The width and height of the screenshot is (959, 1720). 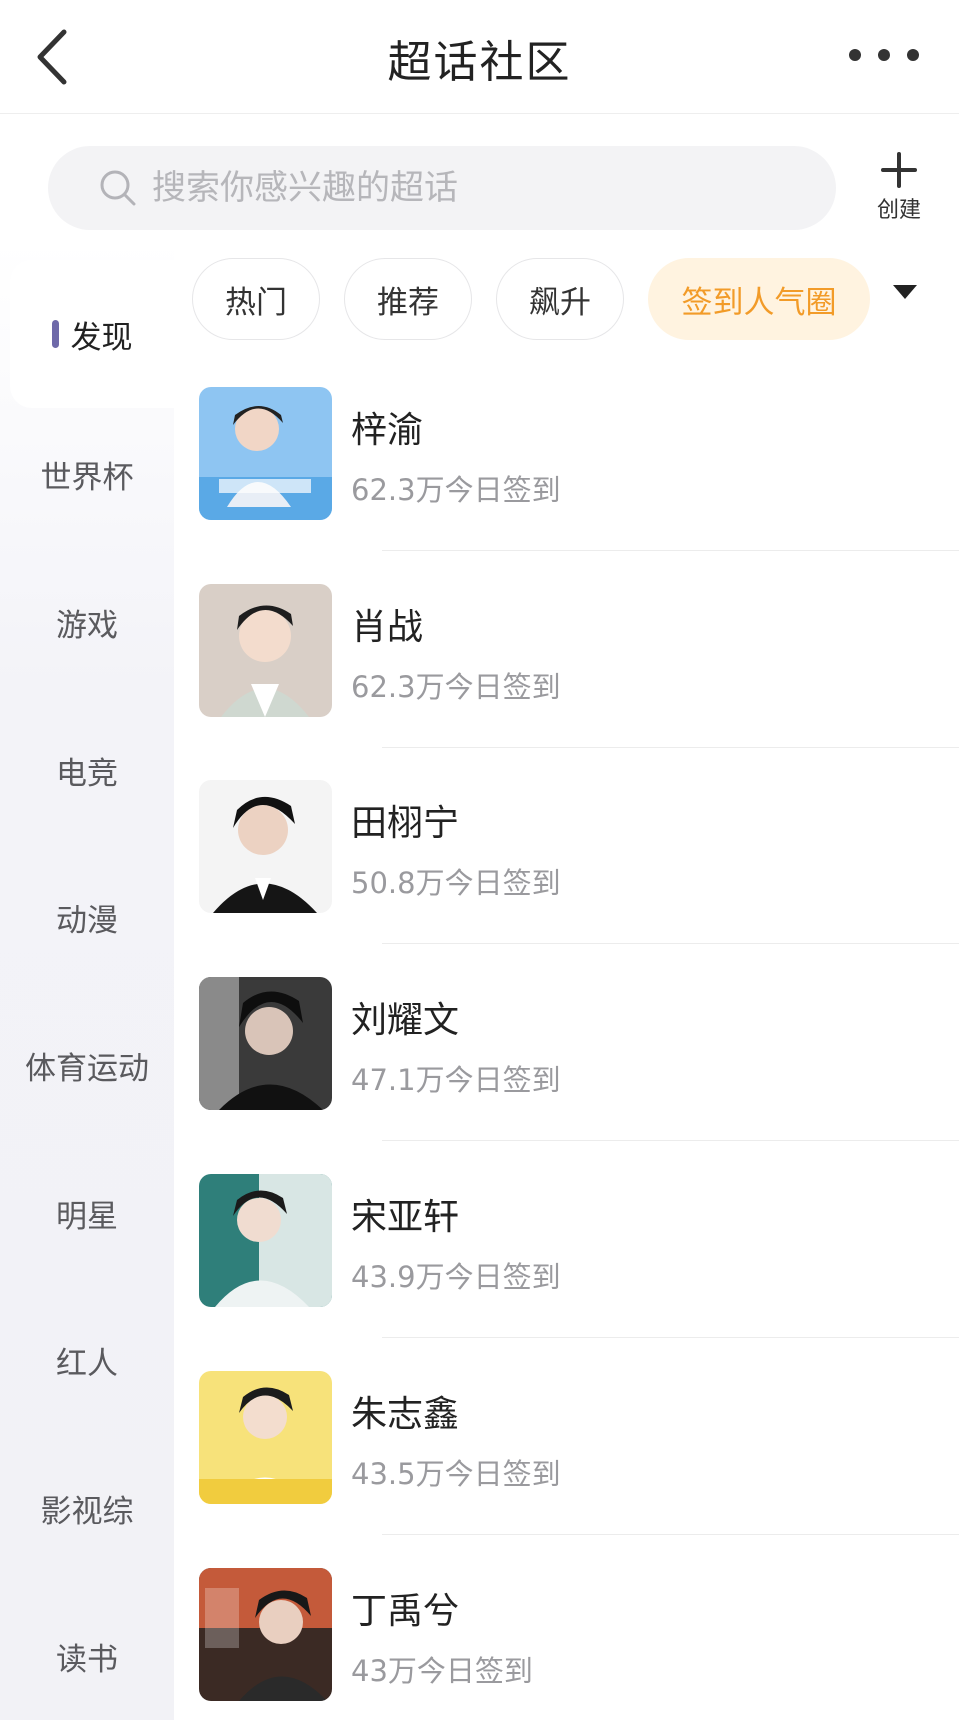 What do you see at coordinates (256, 299) in the screenshot?
I see `chip-hot: 热门` at bounding box center [256, 299].